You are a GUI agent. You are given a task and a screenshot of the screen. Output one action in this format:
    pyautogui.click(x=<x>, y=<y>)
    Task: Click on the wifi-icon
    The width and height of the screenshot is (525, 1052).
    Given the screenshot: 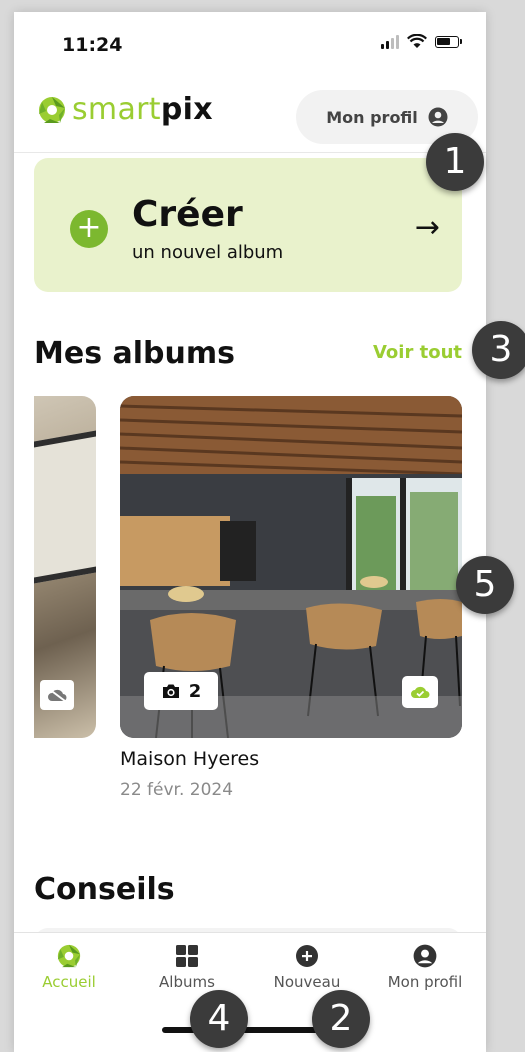 What is the action you would take?
    pyautogui.click(x=417, y=41)
    